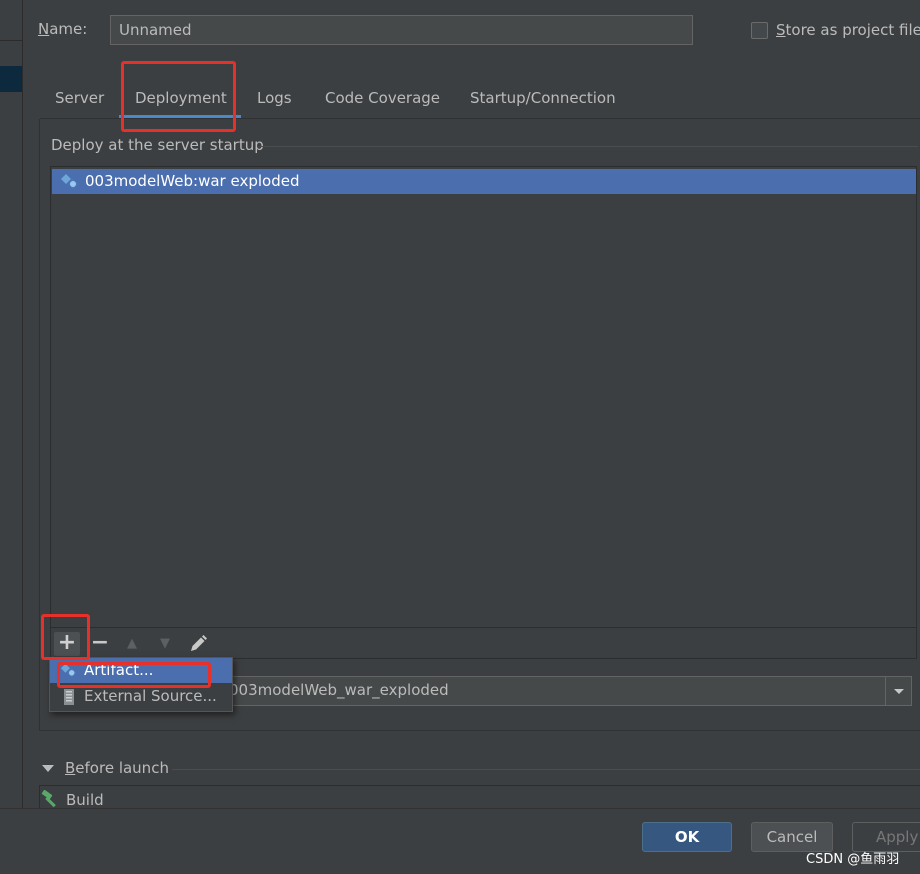 The image size is (920, 874). I want to click on artifact-list-item-label: 003modelWeb:war exploded, so click(192, 181).